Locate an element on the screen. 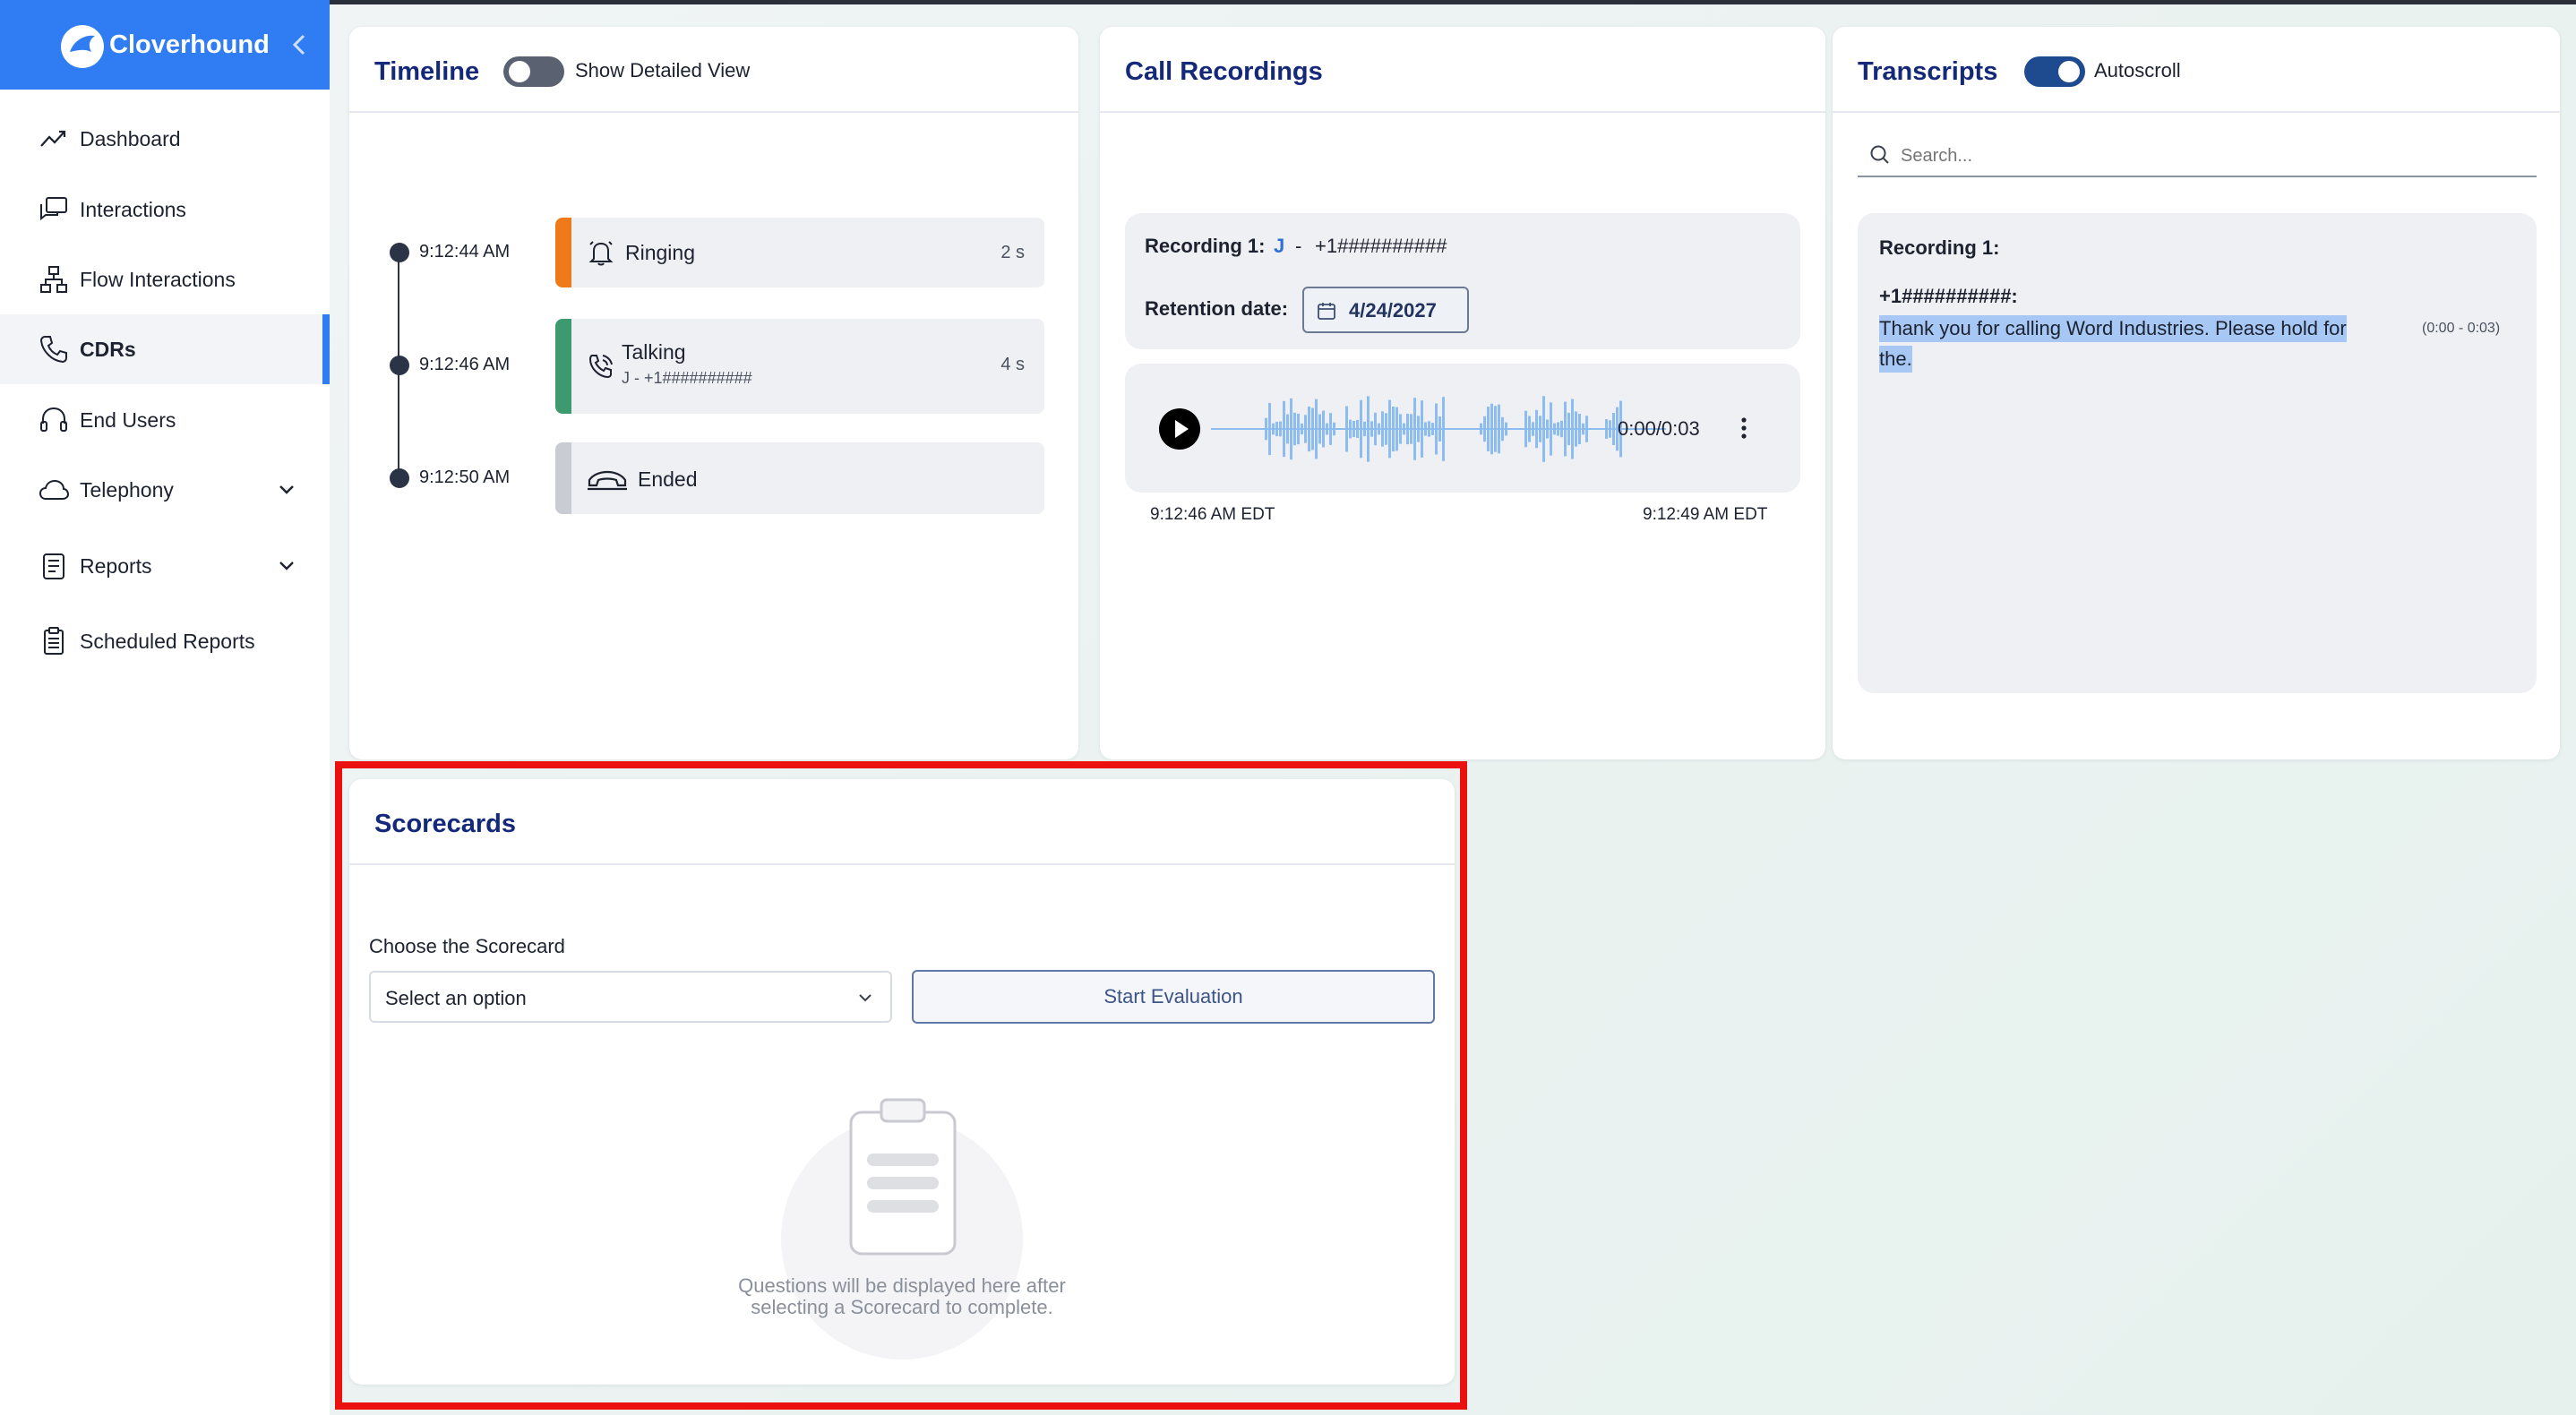 This screenshot has width=2576, height=1415. waveform is located at coordinates (1438, 428).